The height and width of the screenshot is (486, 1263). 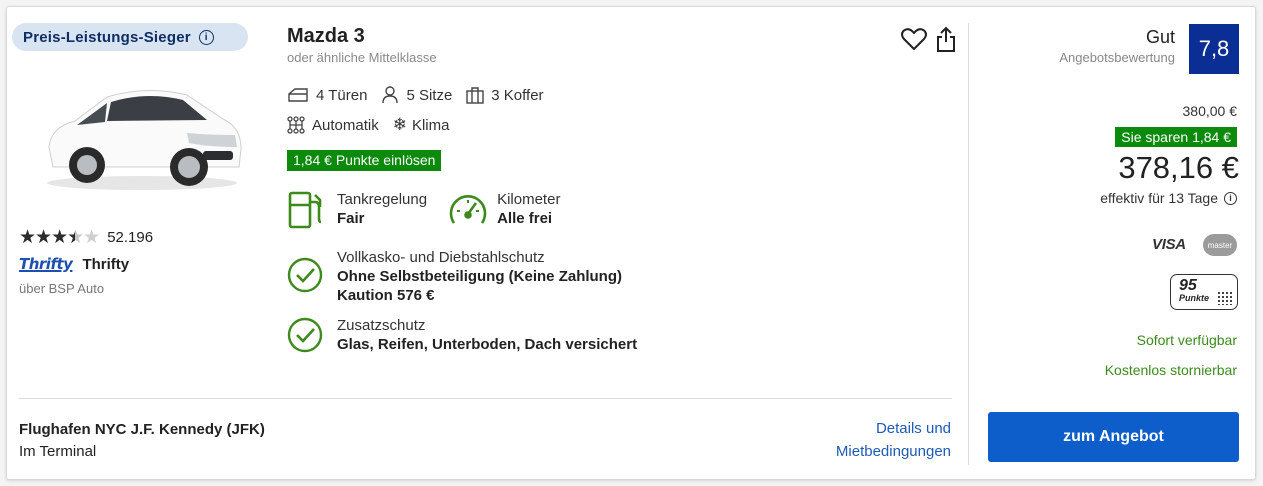 I want to click on review-count: 52.196, so click(x=130, y=237).